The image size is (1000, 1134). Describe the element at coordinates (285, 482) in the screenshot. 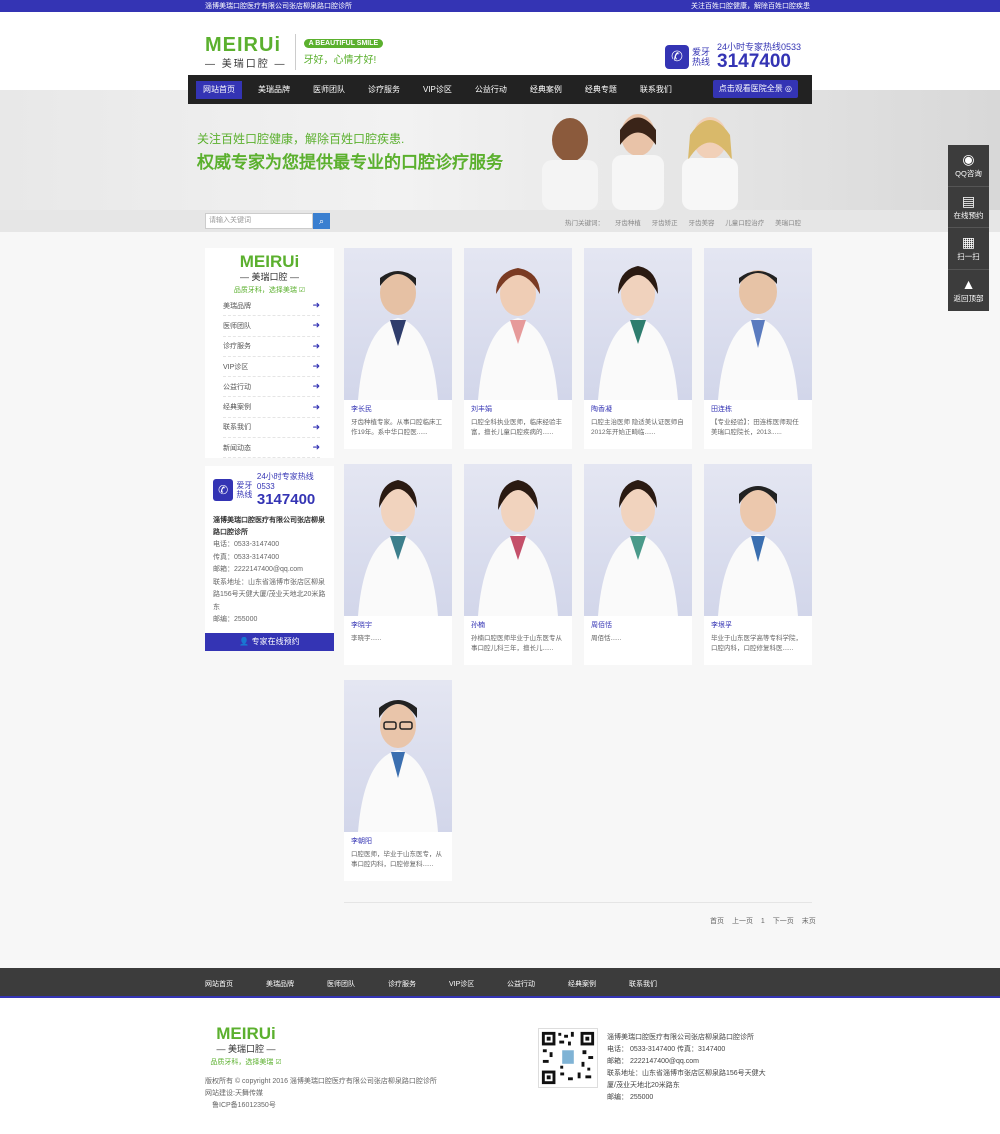

I see `sidebar-hotline-title: 24小时专家热线0533` at that location.